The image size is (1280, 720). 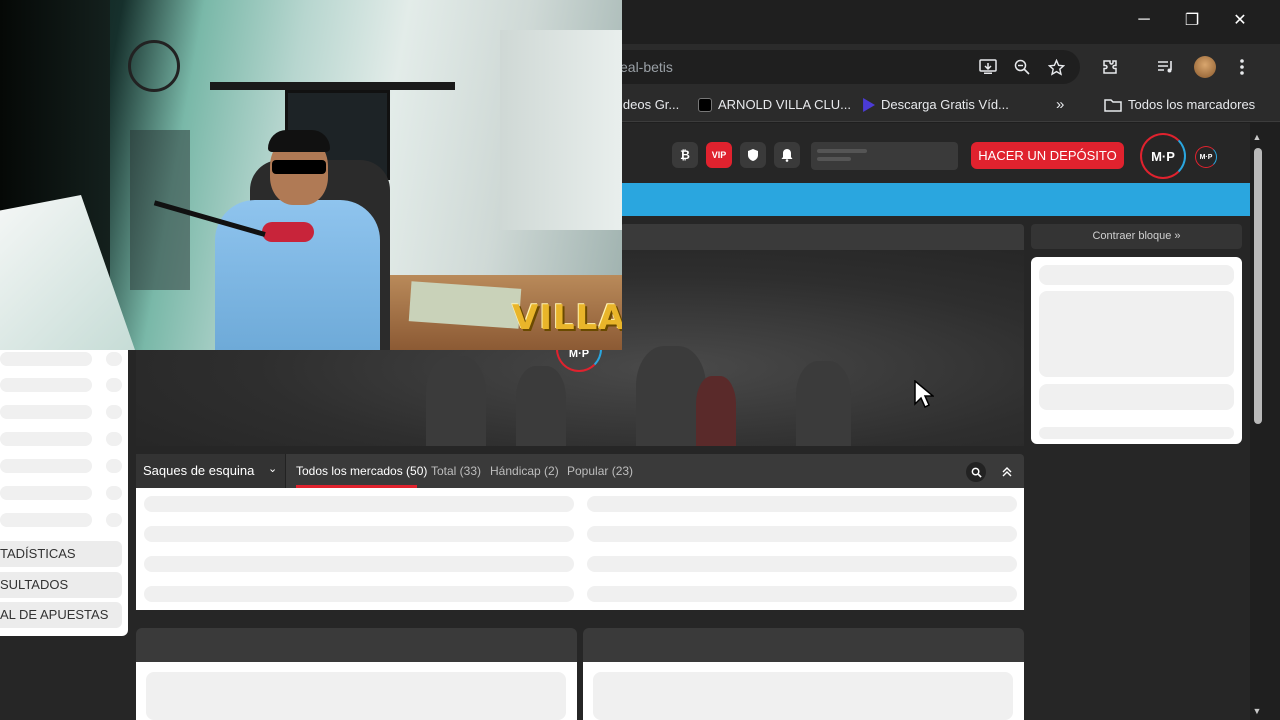 I want to click on zoom-icon, so click(x=1022, y=67).